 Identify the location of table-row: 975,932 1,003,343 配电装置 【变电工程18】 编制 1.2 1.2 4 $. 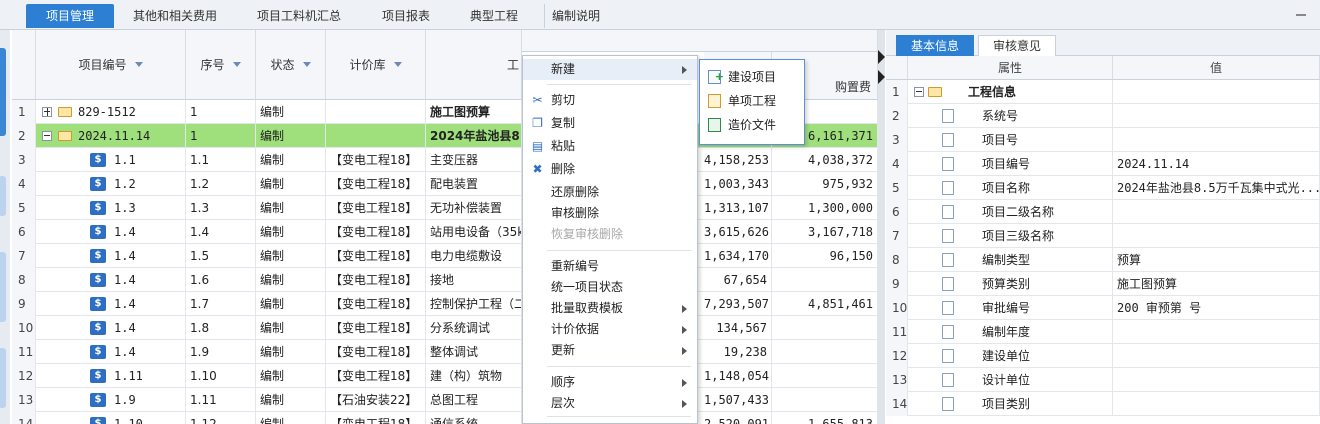
(445, 184).